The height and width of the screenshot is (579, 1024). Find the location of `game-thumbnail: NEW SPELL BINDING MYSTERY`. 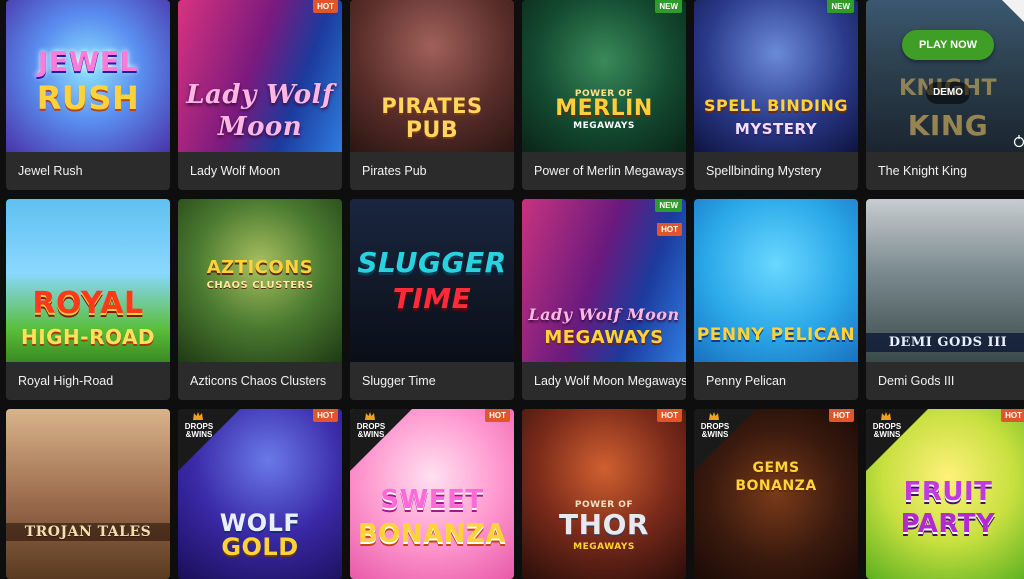

game-thumbnail: NEW SPELL BINDING MYSTERY is located at coordinates (776, 76).